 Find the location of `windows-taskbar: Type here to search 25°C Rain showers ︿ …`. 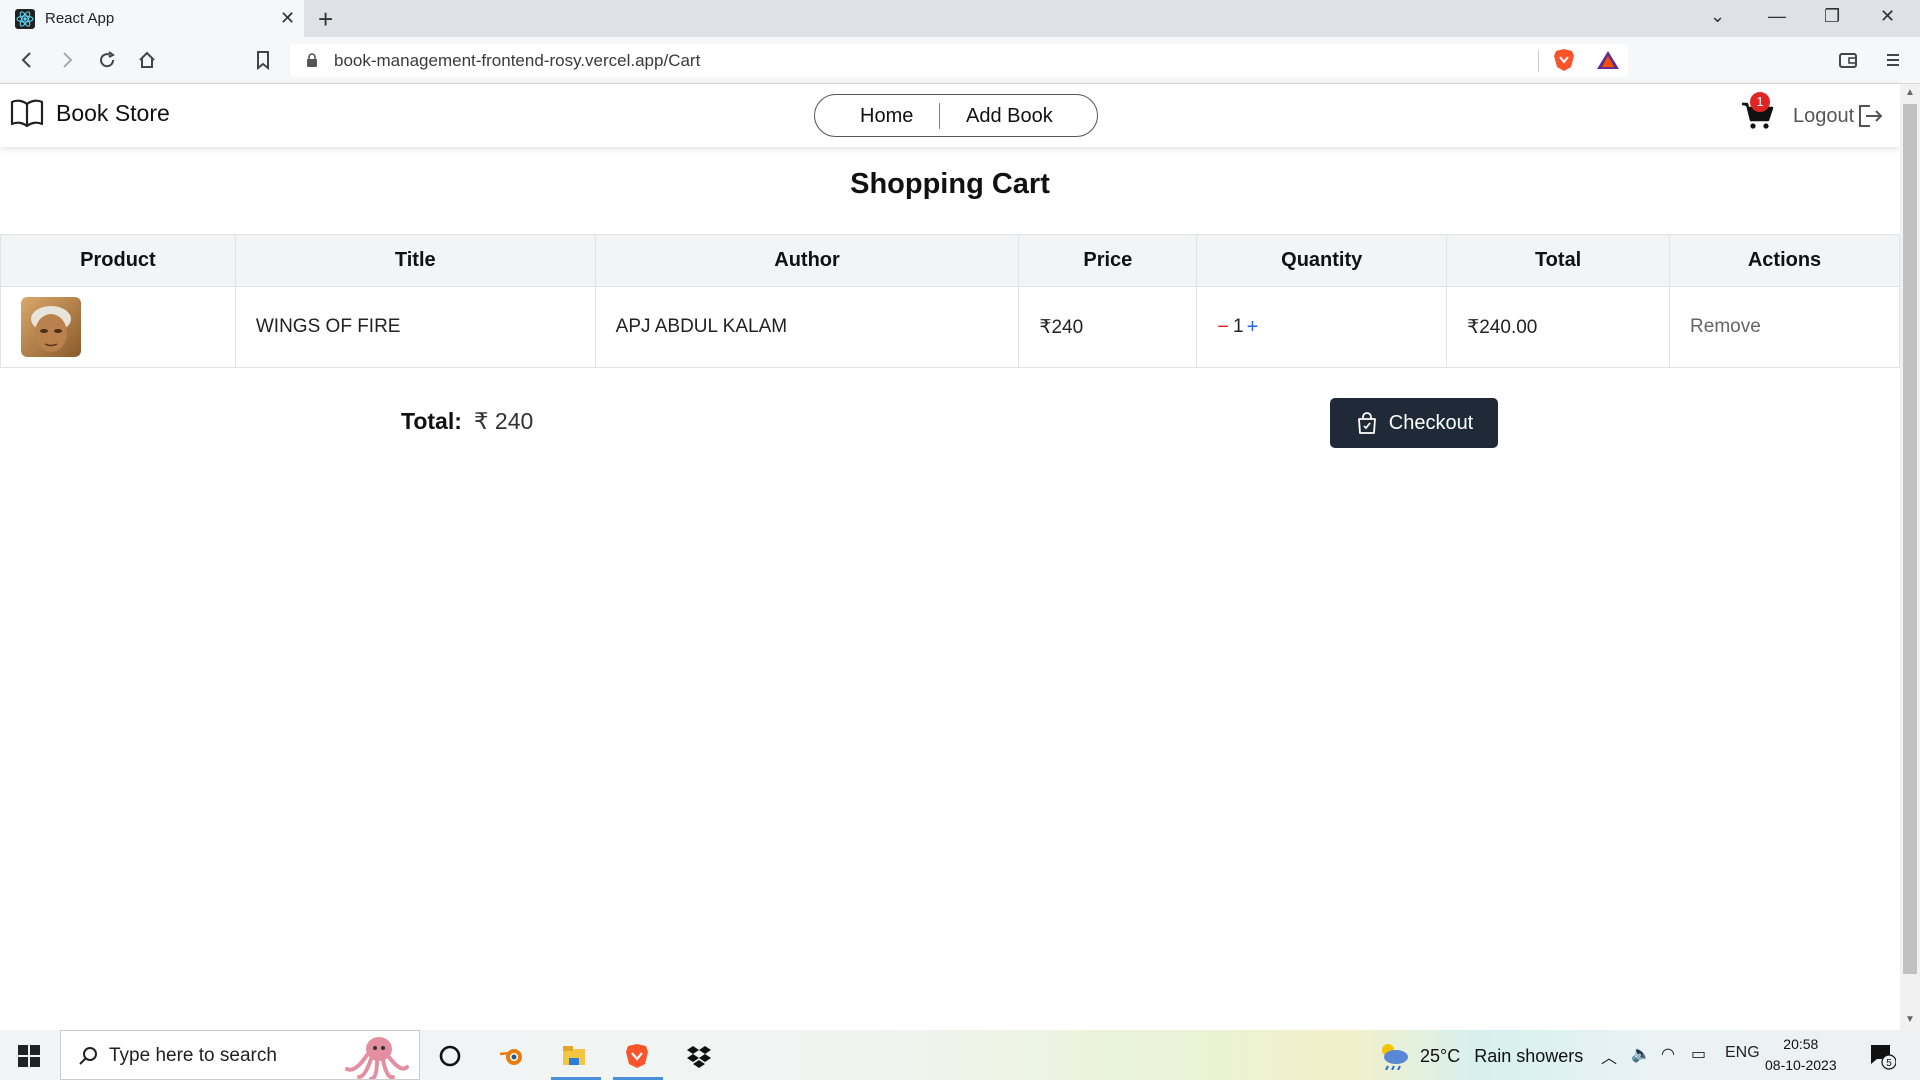

windows-taskbar: Type here to search 25°C Rain showers ︿ … is located at coordinates (960, 1055).